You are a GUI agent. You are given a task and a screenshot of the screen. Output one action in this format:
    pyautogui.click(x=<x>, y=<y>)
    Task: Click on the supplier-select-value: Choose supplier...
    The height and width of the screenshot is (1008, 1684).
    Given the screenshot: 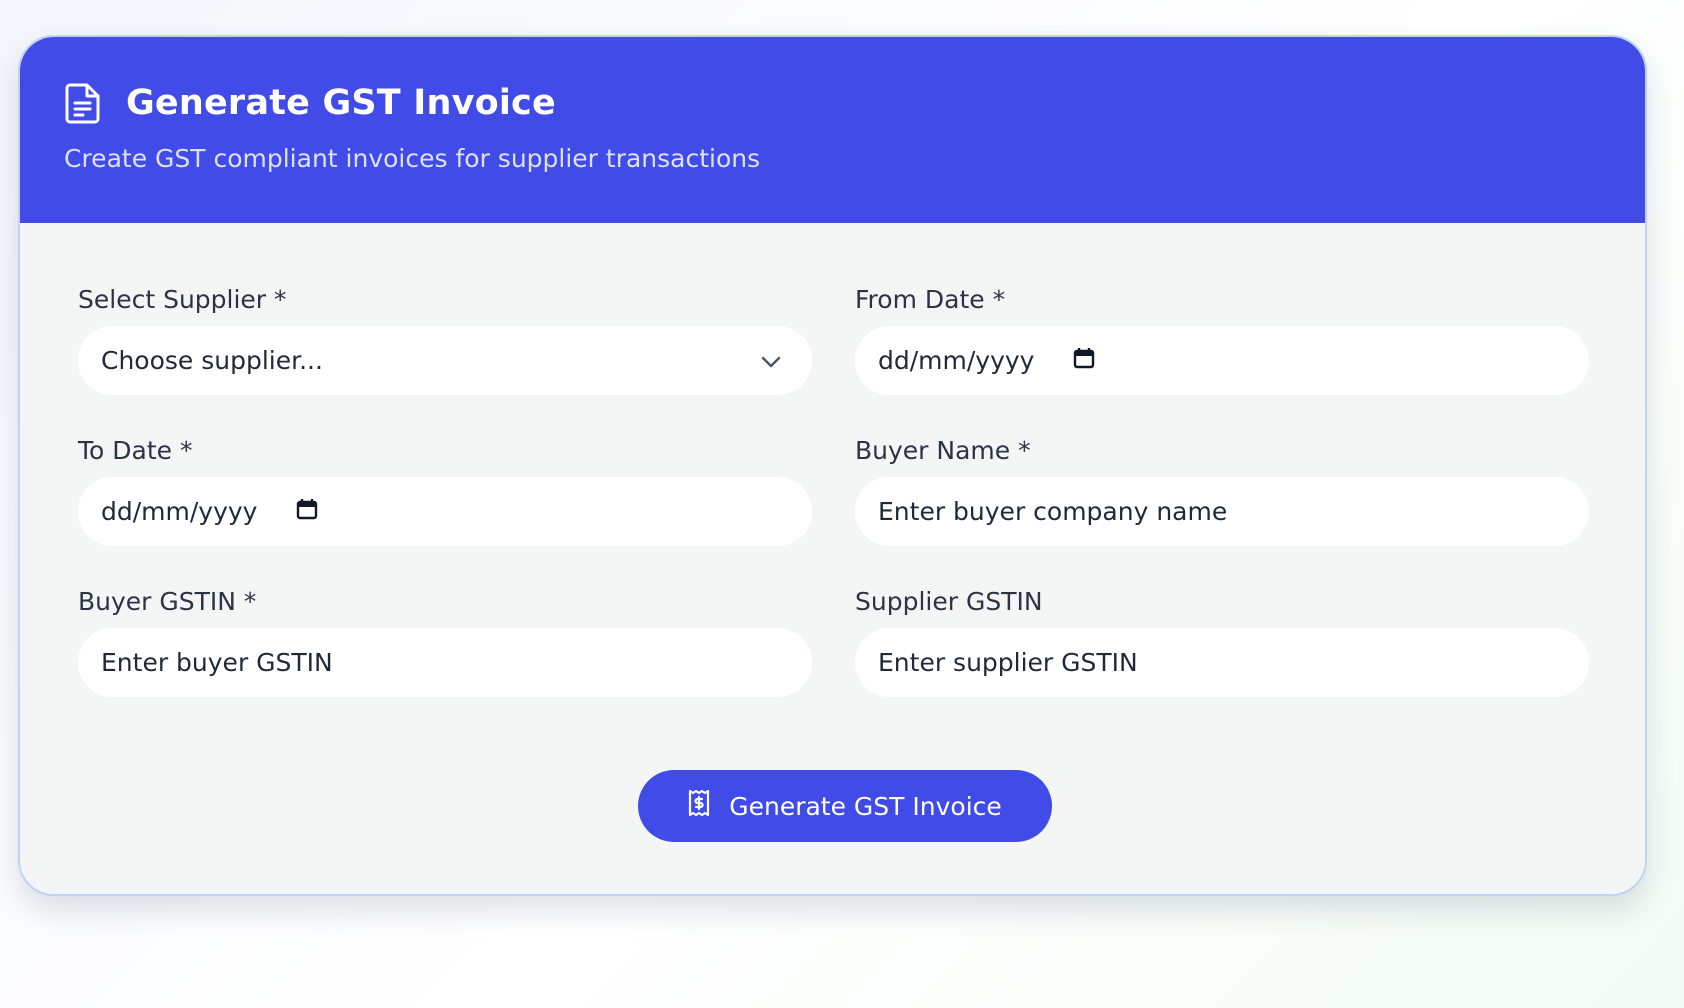 What is the action you would take?
    pyautogui.click(x=212, y=360)
    